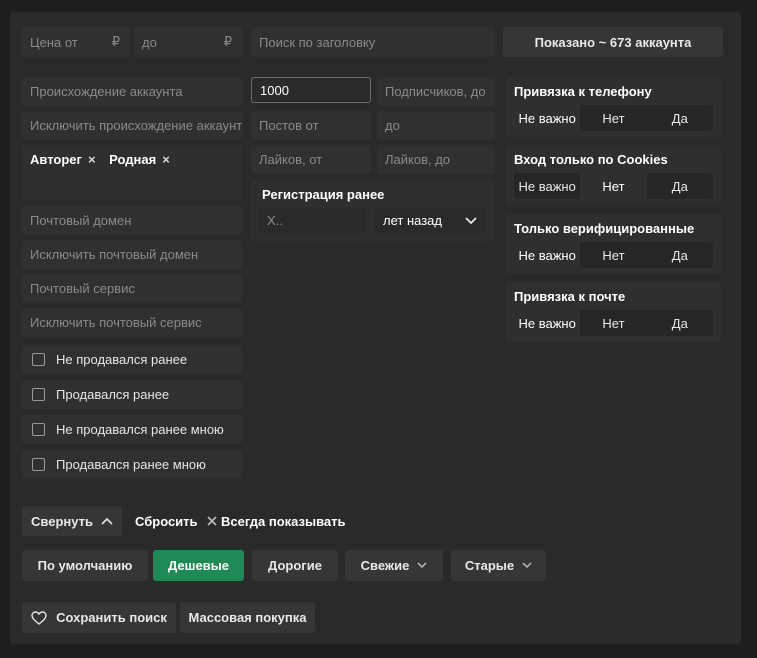 Image resolution: width=757 pixels, height=658 pixels. Describe the element at coordinates (373, 42) in the screenshot. I see `title-search-input: Поиск по заголовку` at that location.